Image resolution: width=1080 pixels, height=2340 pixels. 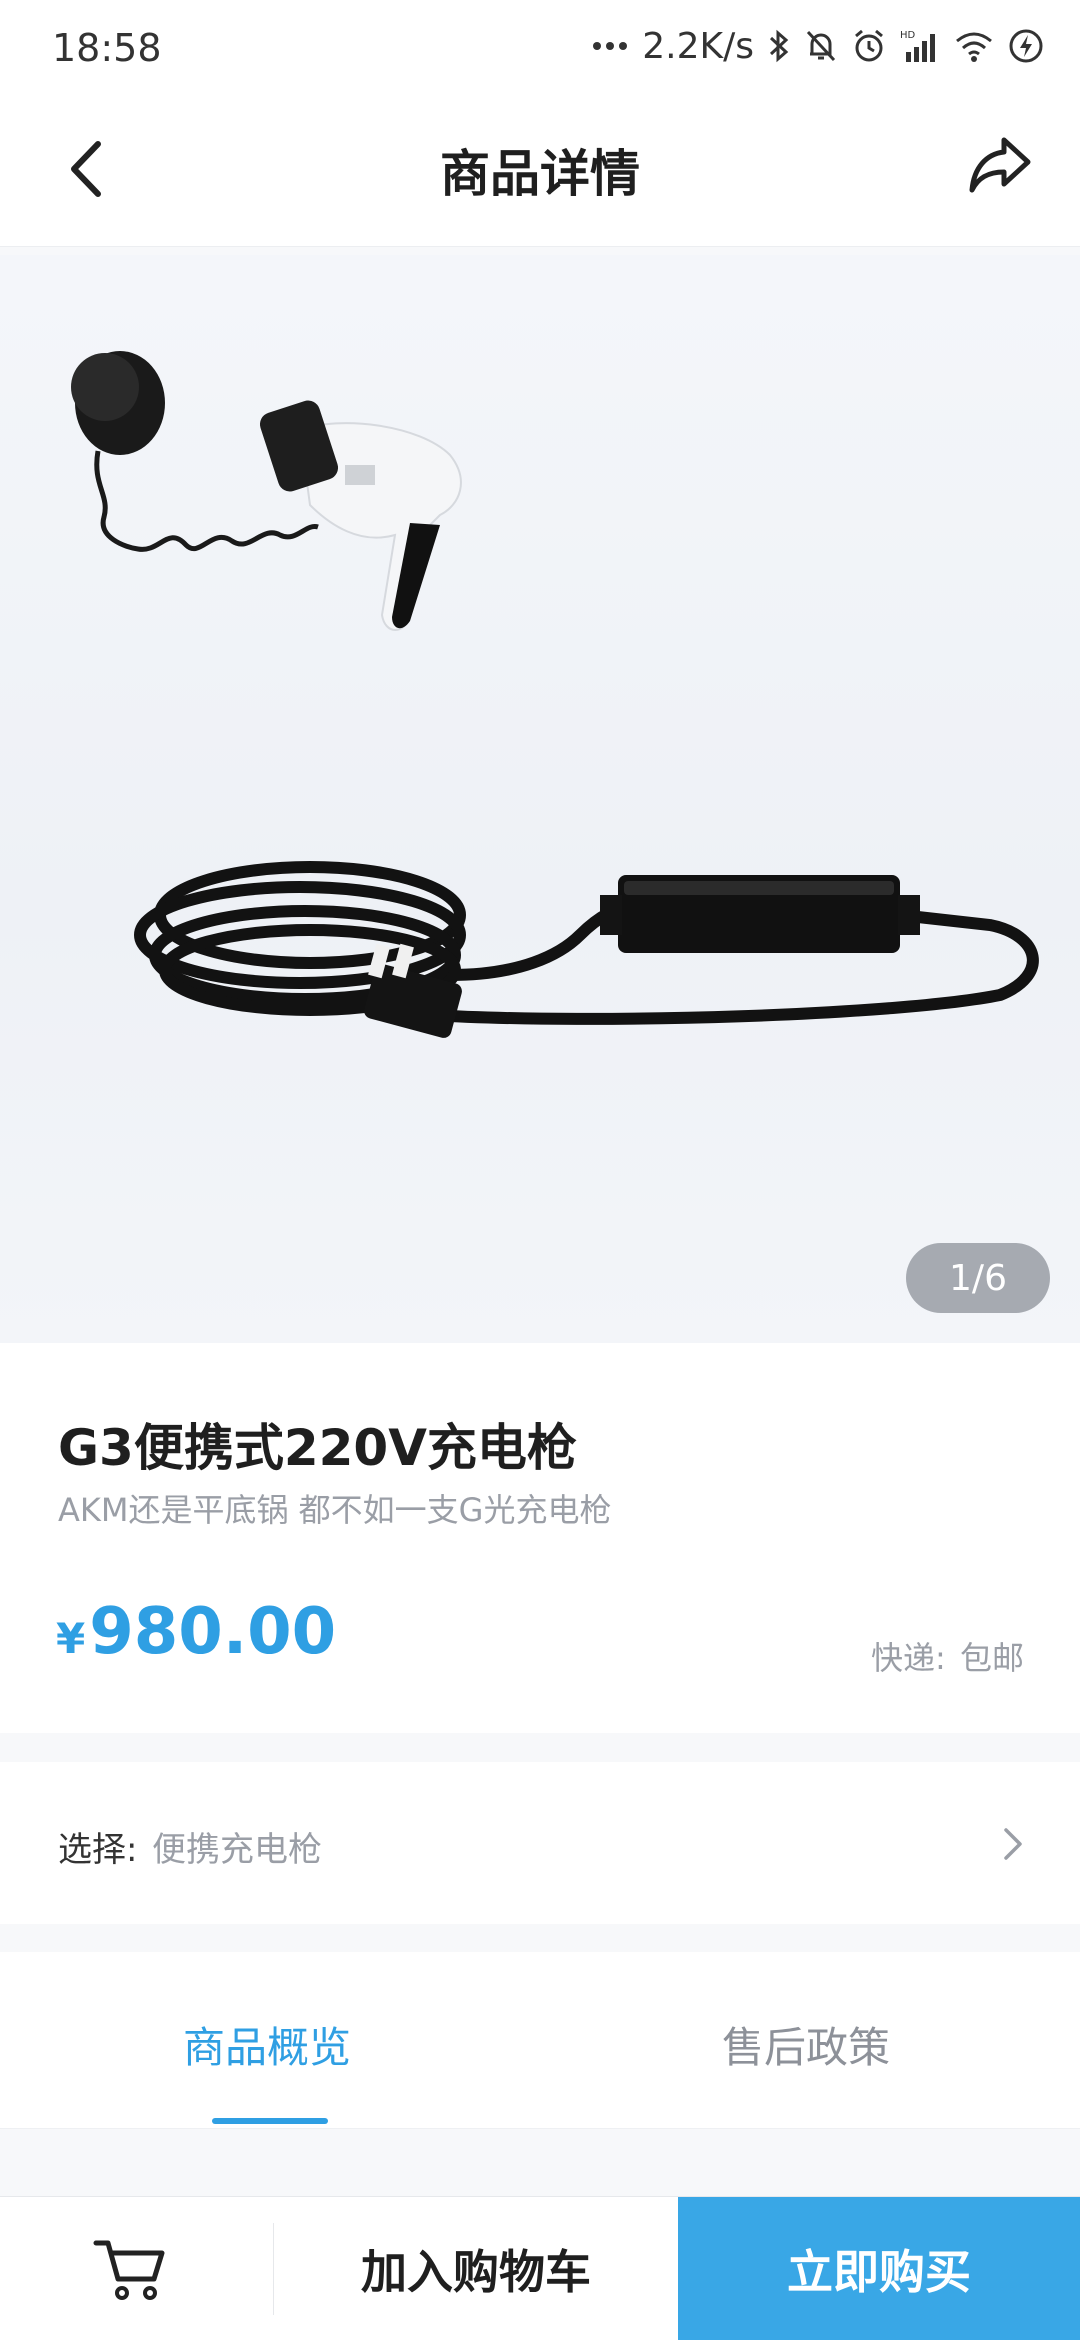 I want to click on alarm-icon, so click(x=869, y=45).